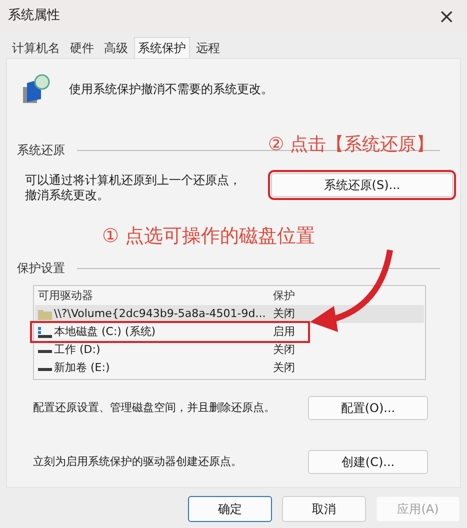 This screenshot has height=528, width=467. Describe the element at coordinates (45, 314) in the screenshot. I see `folder-icon` at that location.